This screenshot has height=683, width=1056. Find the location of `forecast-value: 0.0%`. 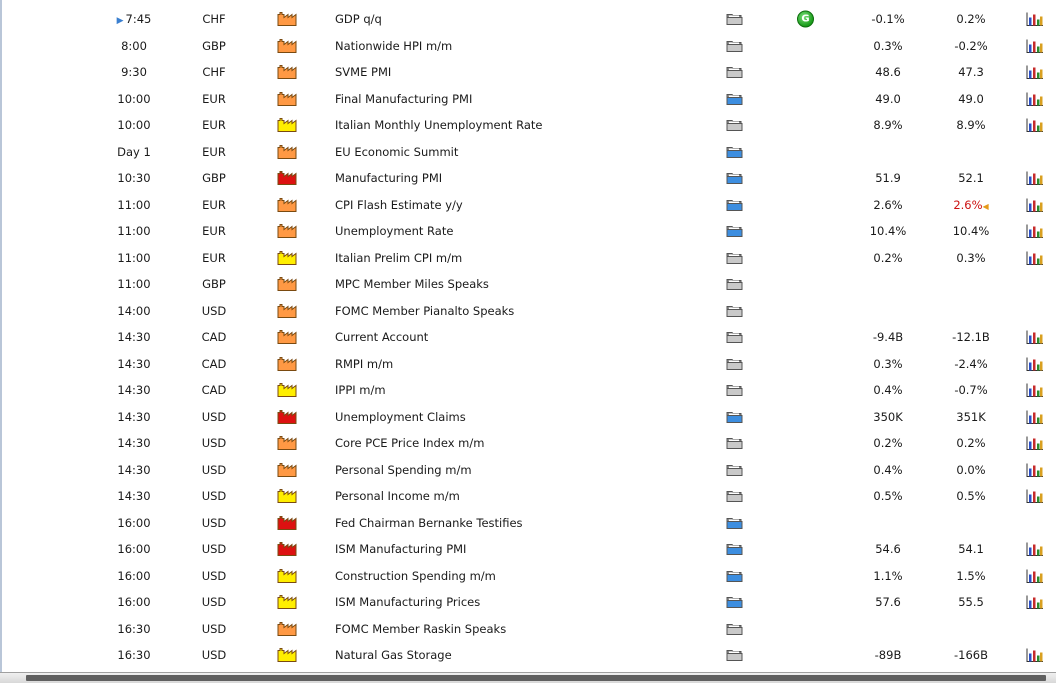

forecast-value: 0.0% is located at coordinates (971, 469).